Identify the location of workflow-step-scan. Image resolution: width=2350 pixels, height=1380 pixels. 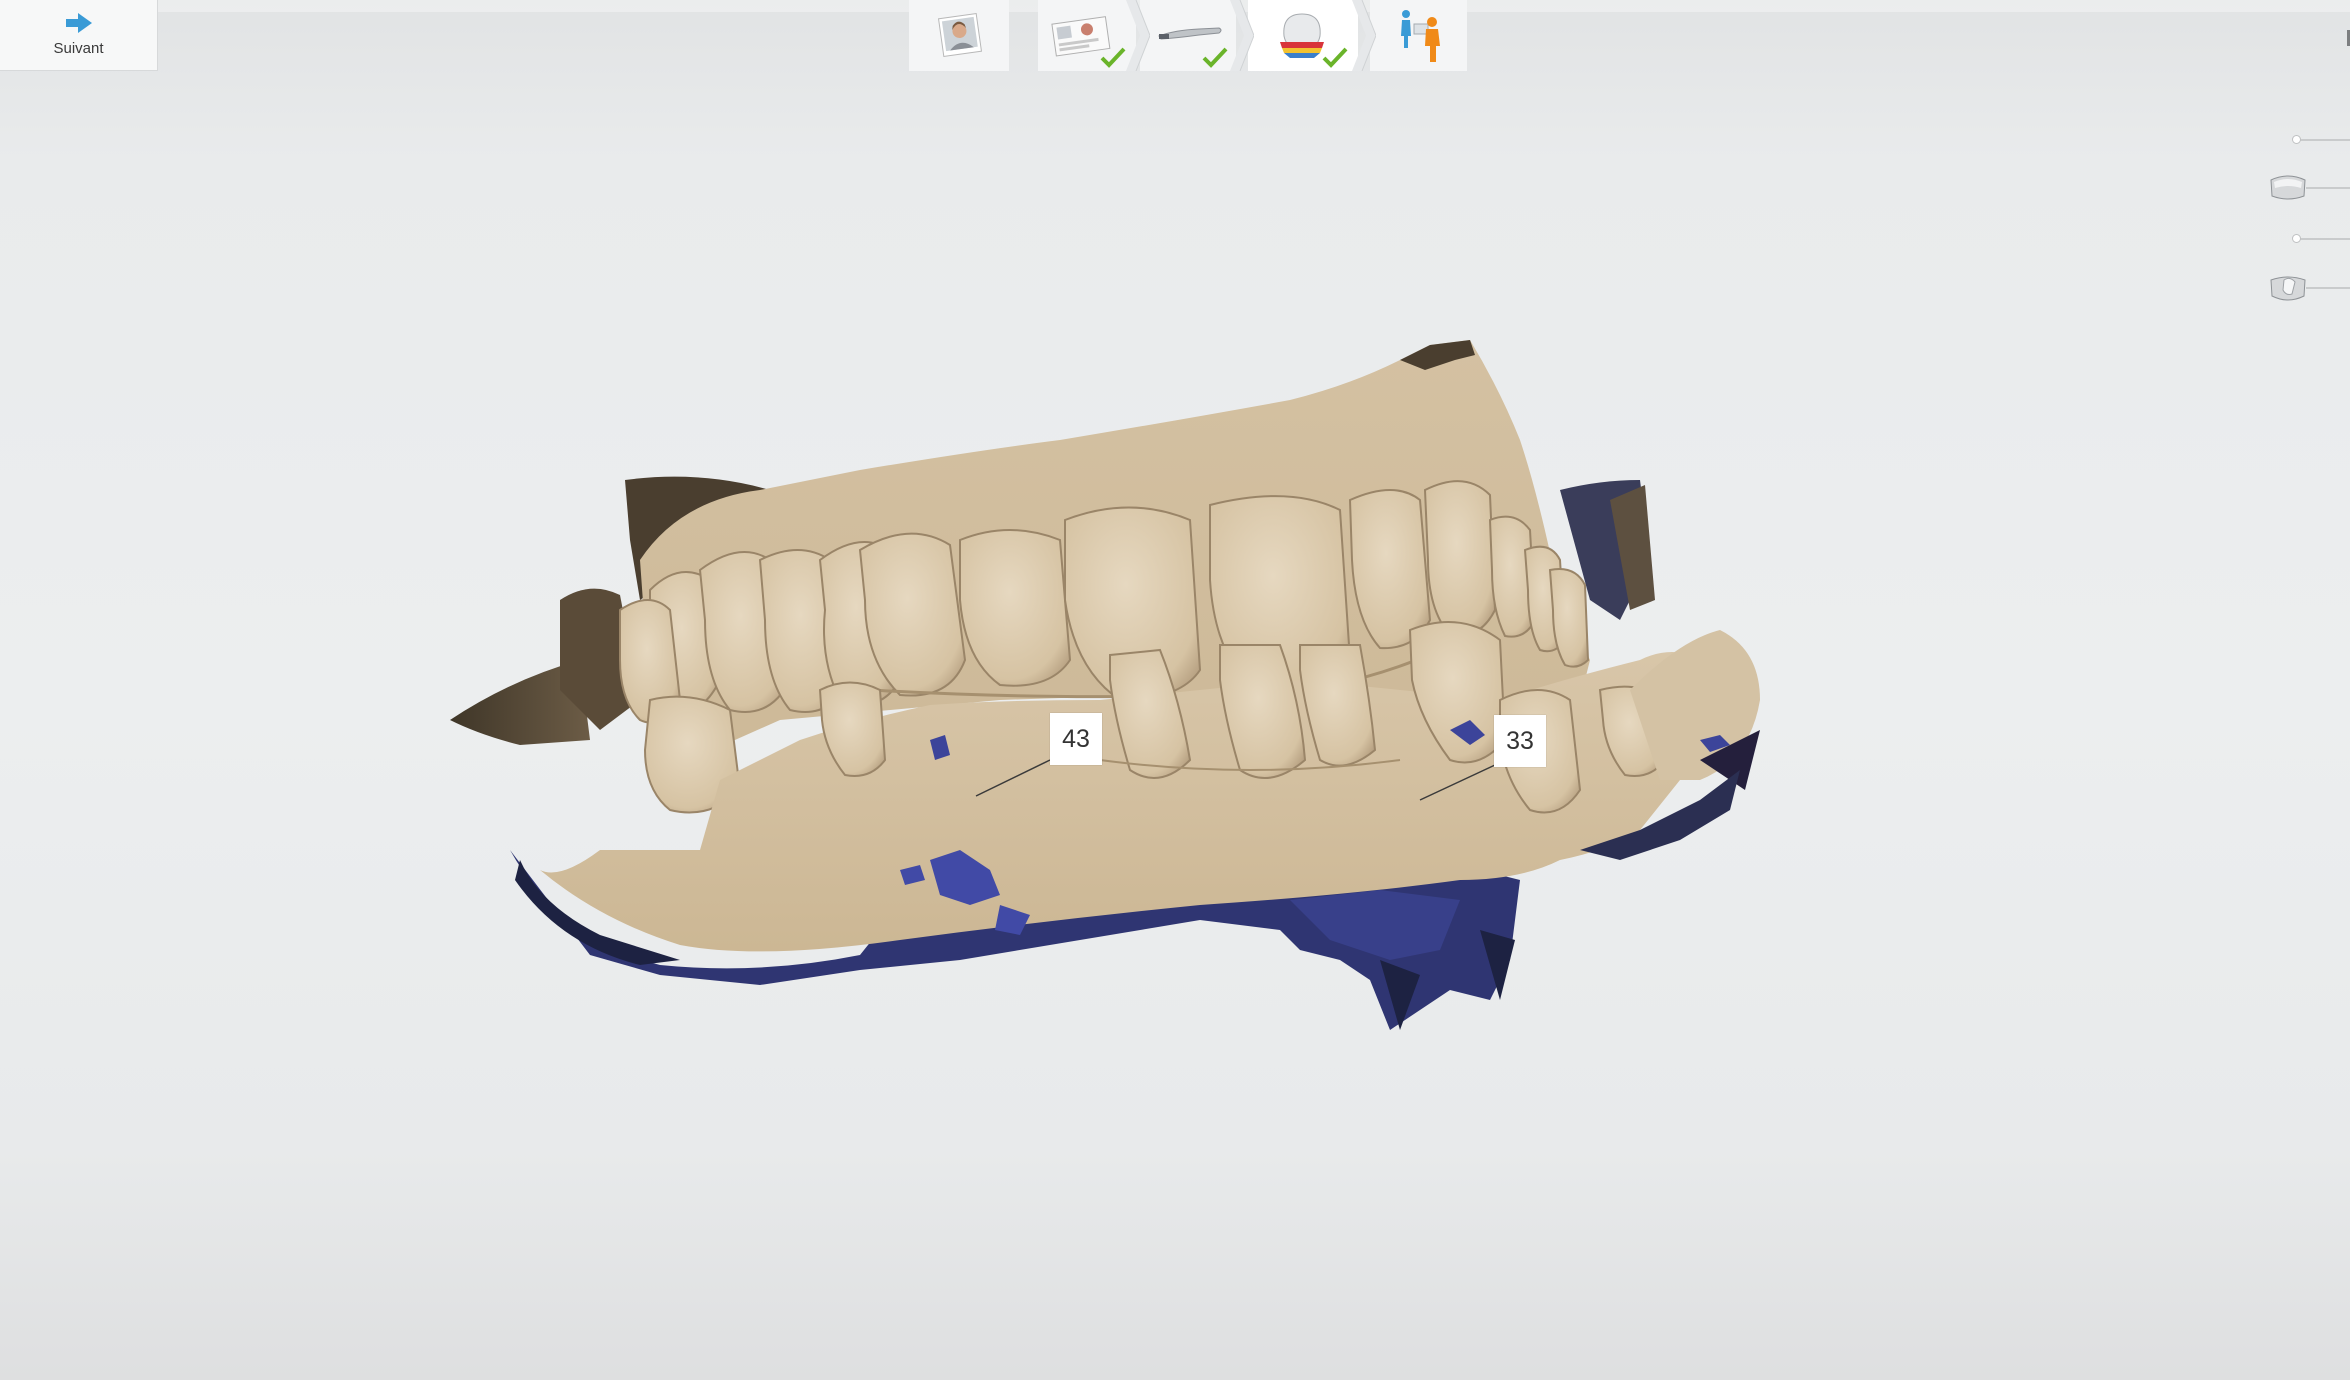
(1188, 35).